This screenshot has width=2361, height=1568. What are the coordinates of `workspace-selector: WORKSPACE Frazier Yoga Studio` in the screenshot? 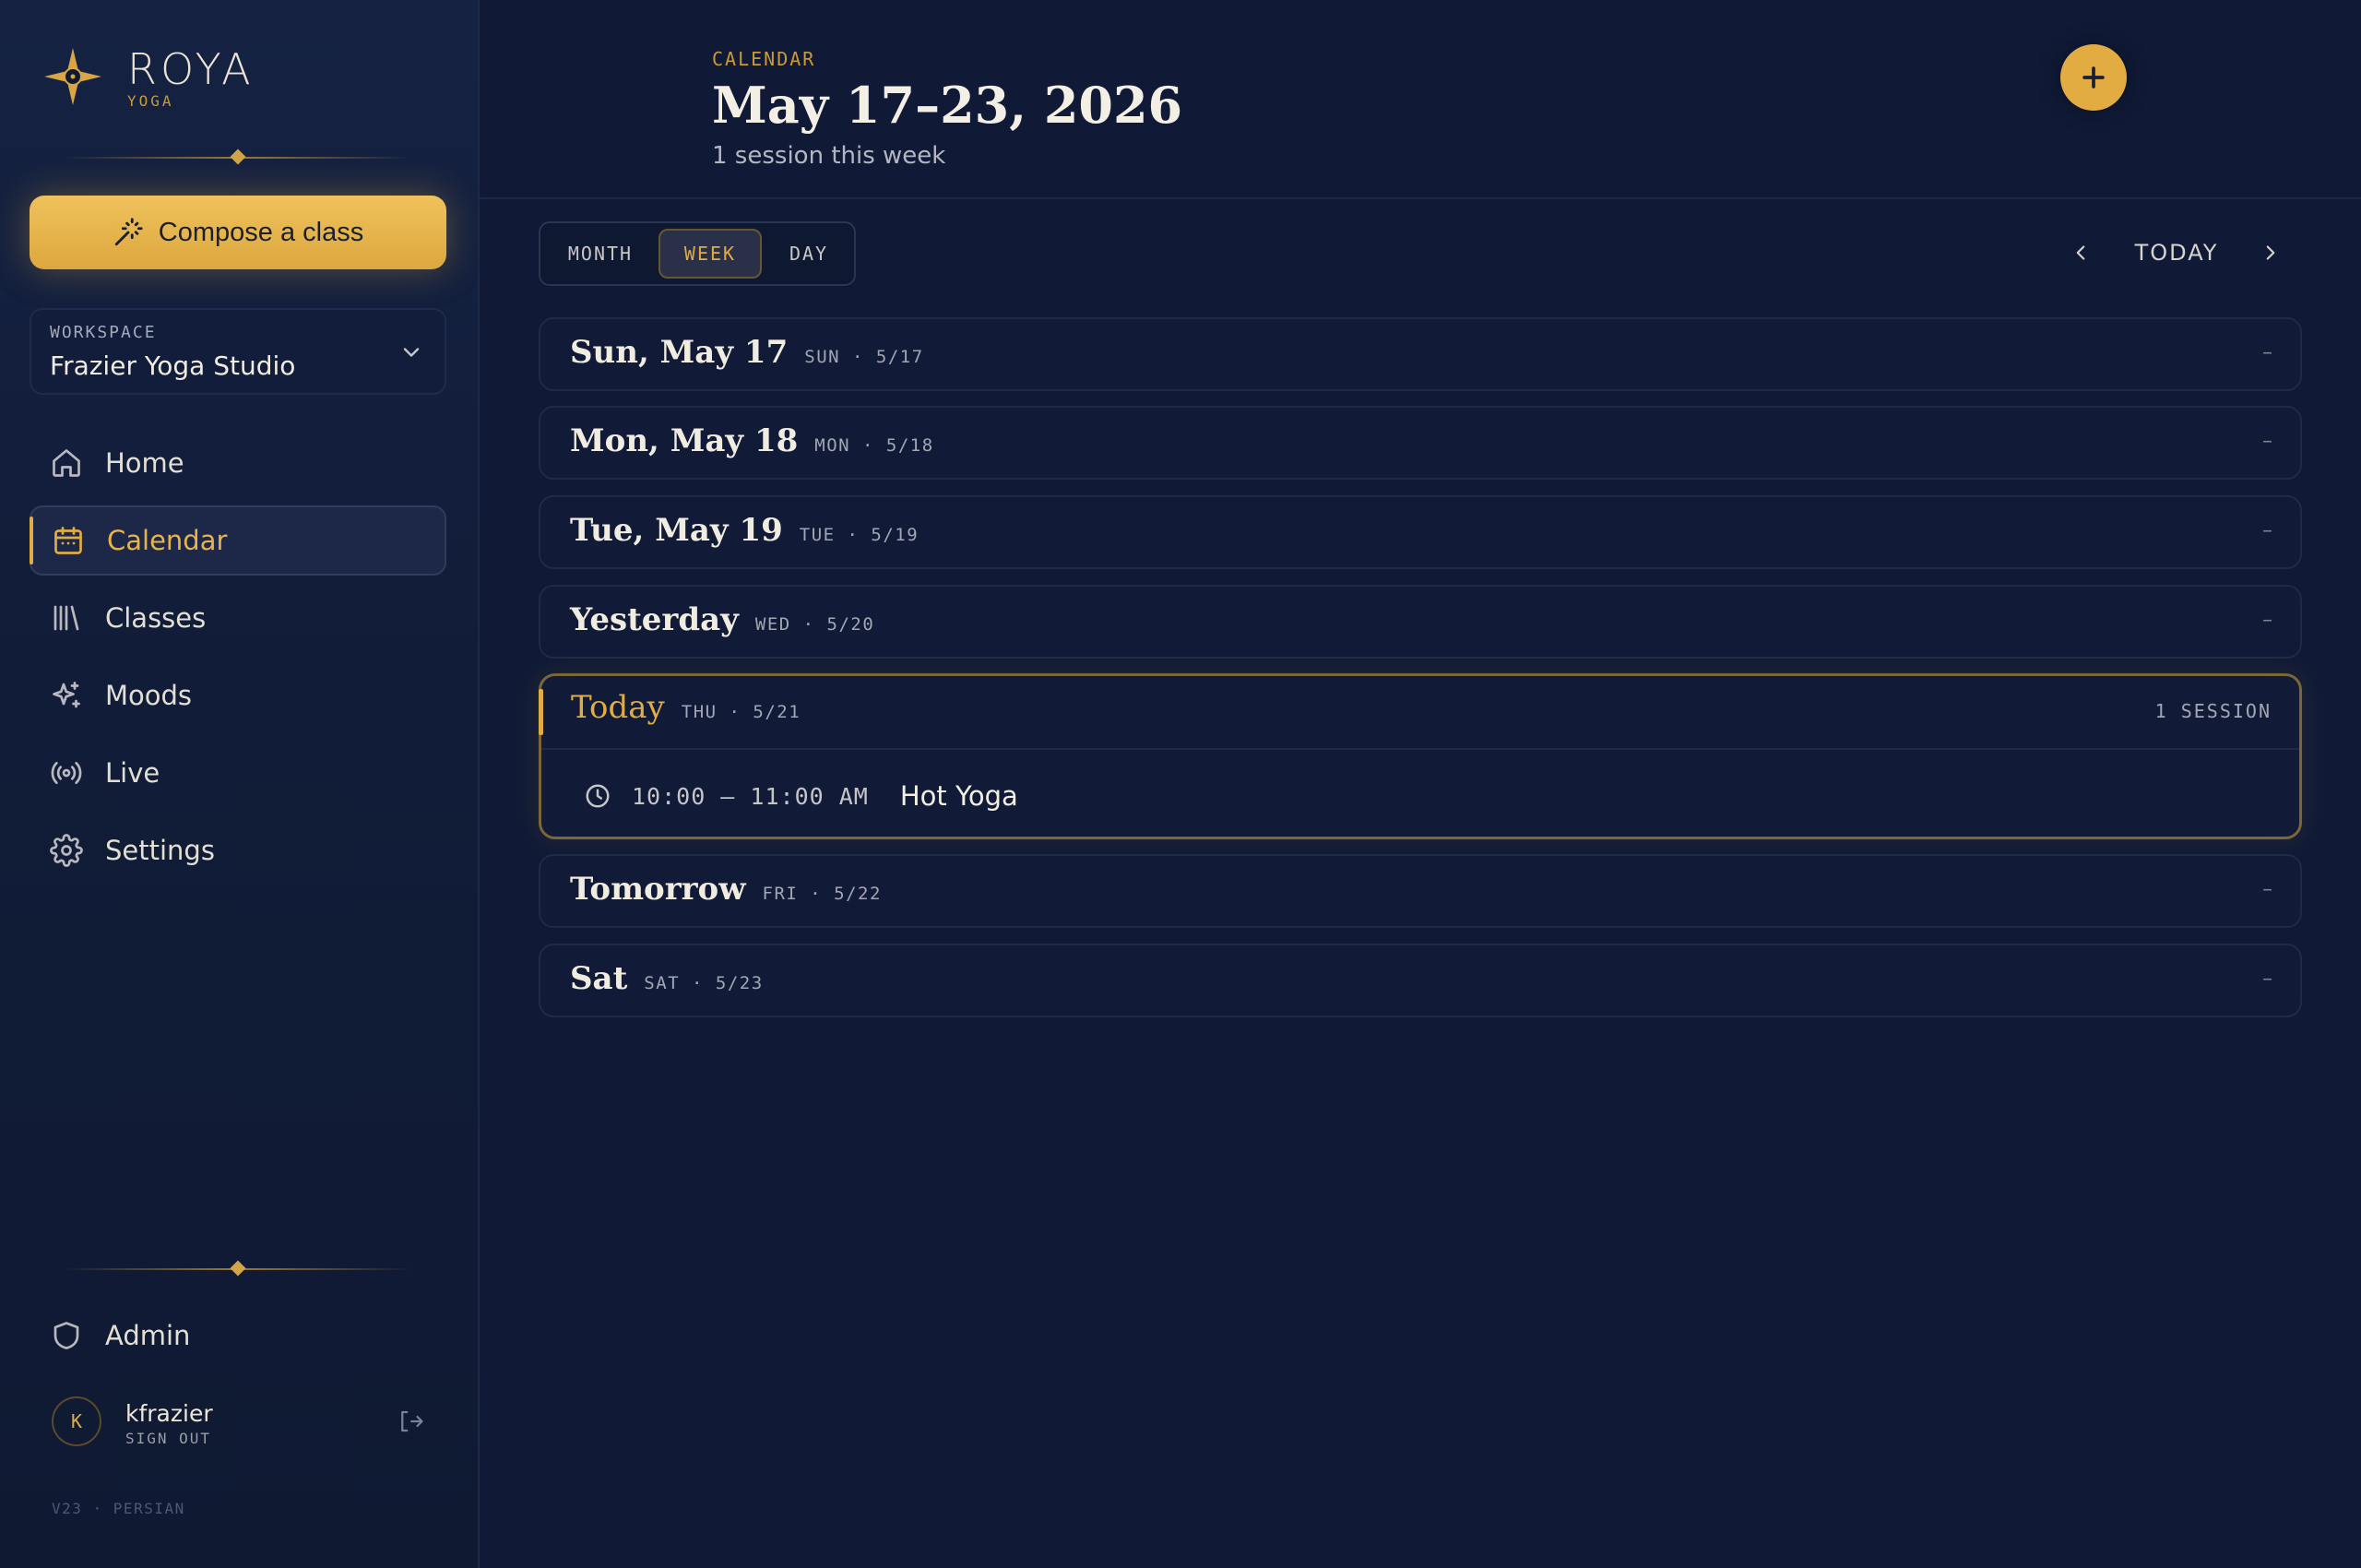 It's located at (238, 351).